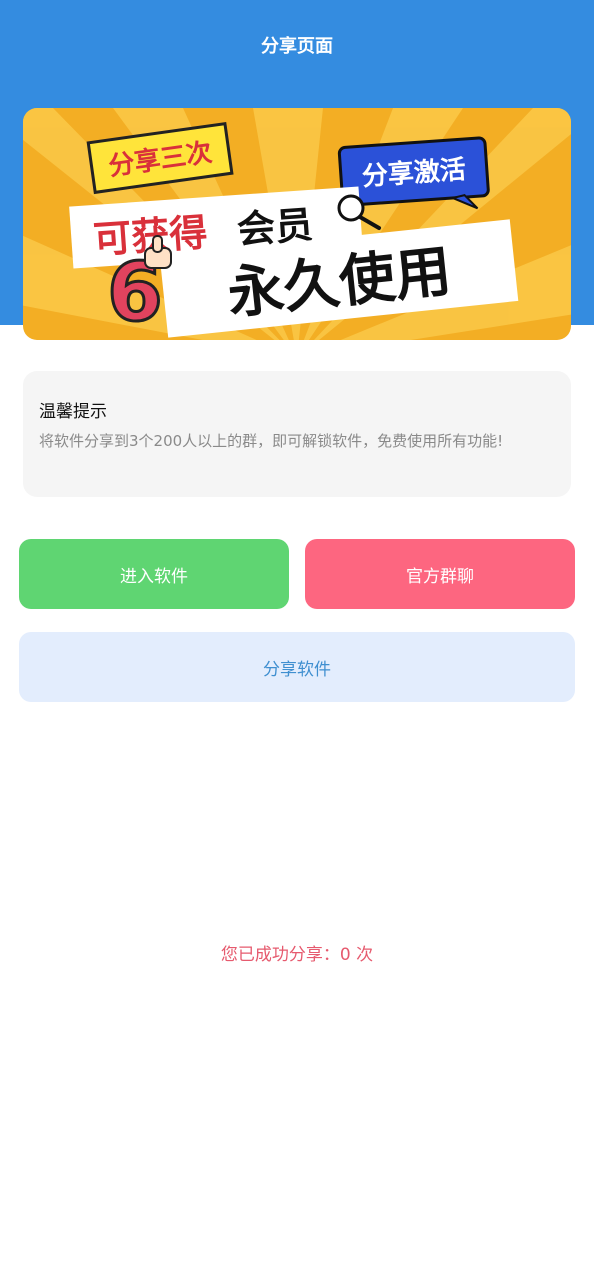 The height and width of the screenshot is (1280, 594). Describe the element at coordinates (297, 46) in the screenshot. I see `page-title: 分享页面` at that location.